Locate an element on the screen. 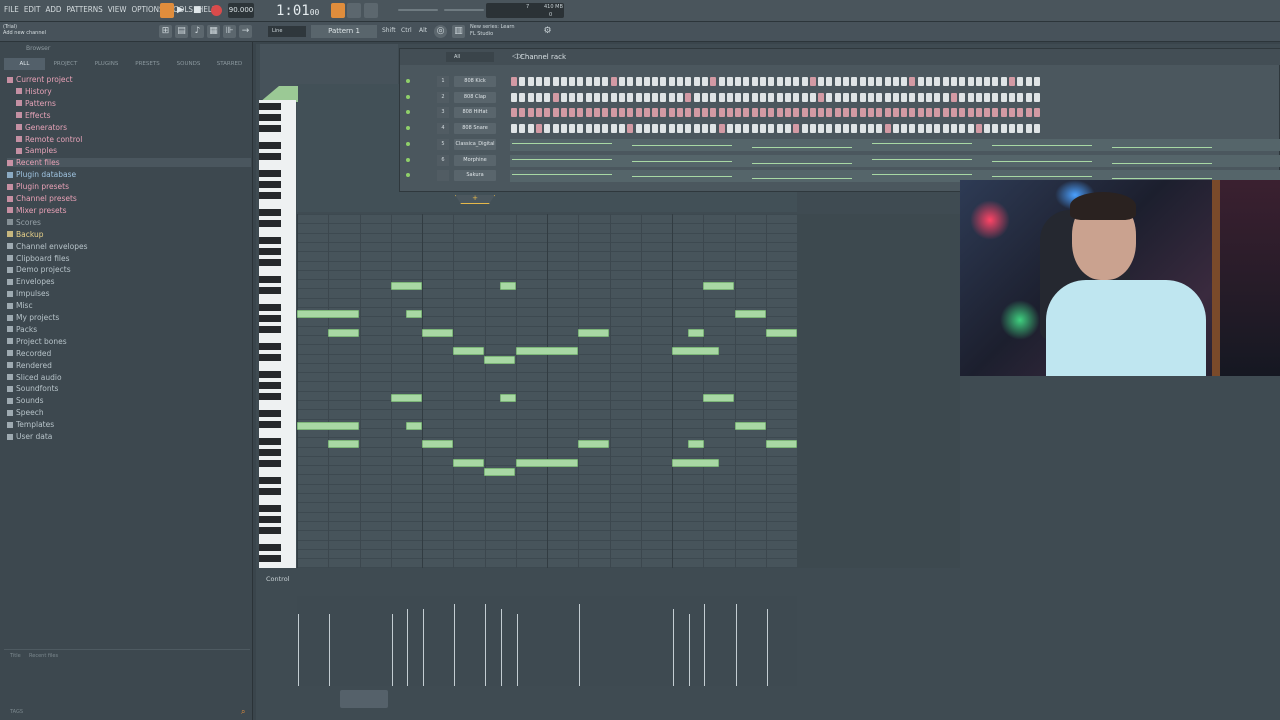  browser-item-remote-control: Remote control is located at coordinates (49, 139).